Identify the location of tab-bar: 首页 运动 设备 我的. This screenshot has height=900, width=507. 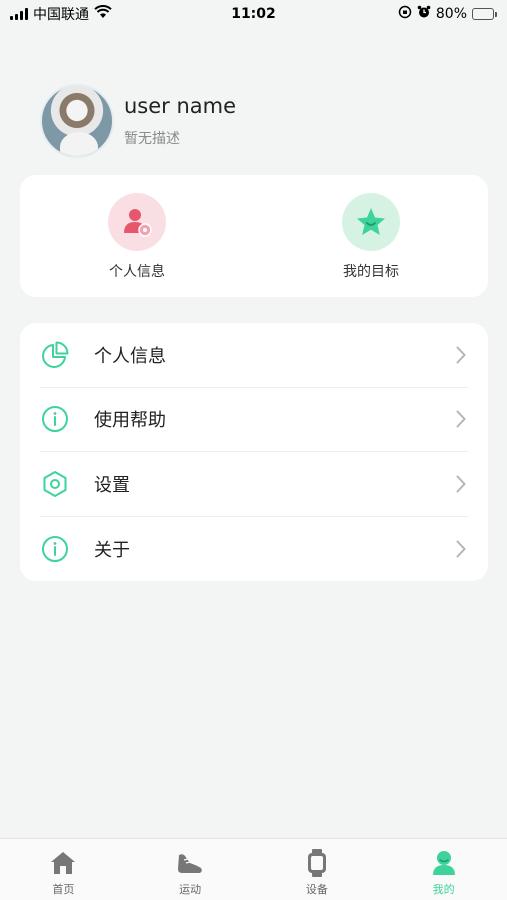
(253, 869).